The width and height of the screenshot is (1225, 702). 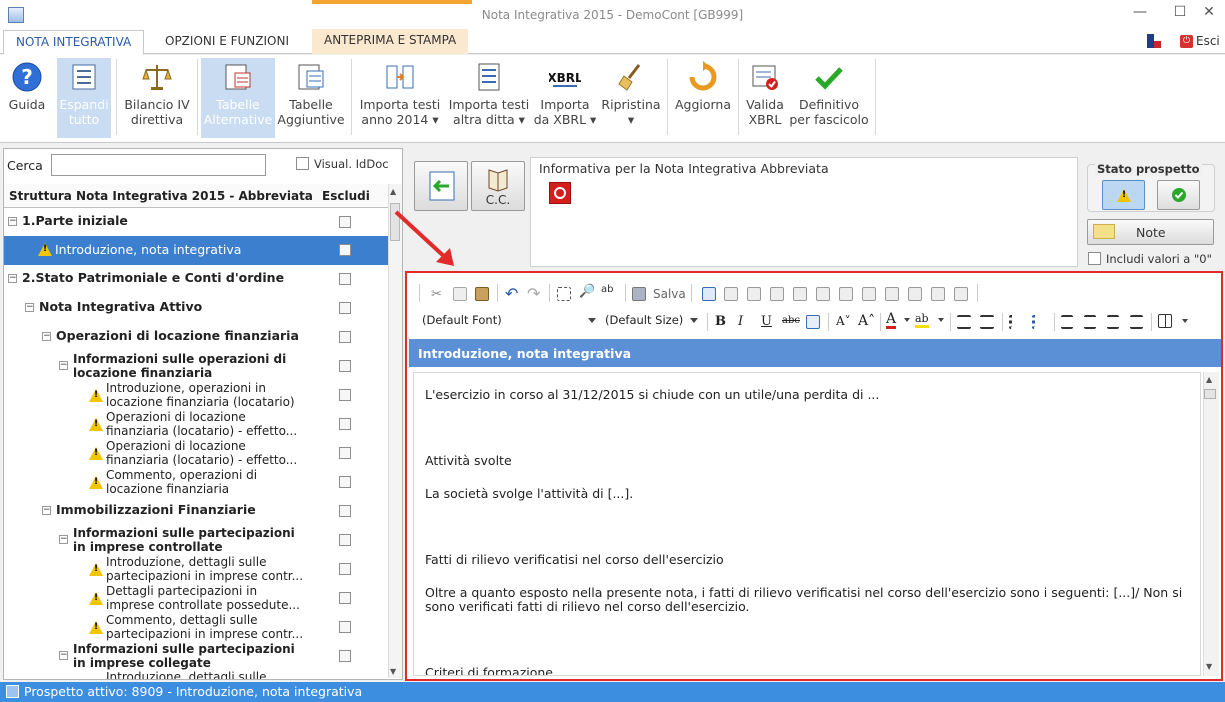 What do you see at coordinates (611, 291) in the screenshot?
I see `replace-icon: ab` at bounding box center [611, 291].